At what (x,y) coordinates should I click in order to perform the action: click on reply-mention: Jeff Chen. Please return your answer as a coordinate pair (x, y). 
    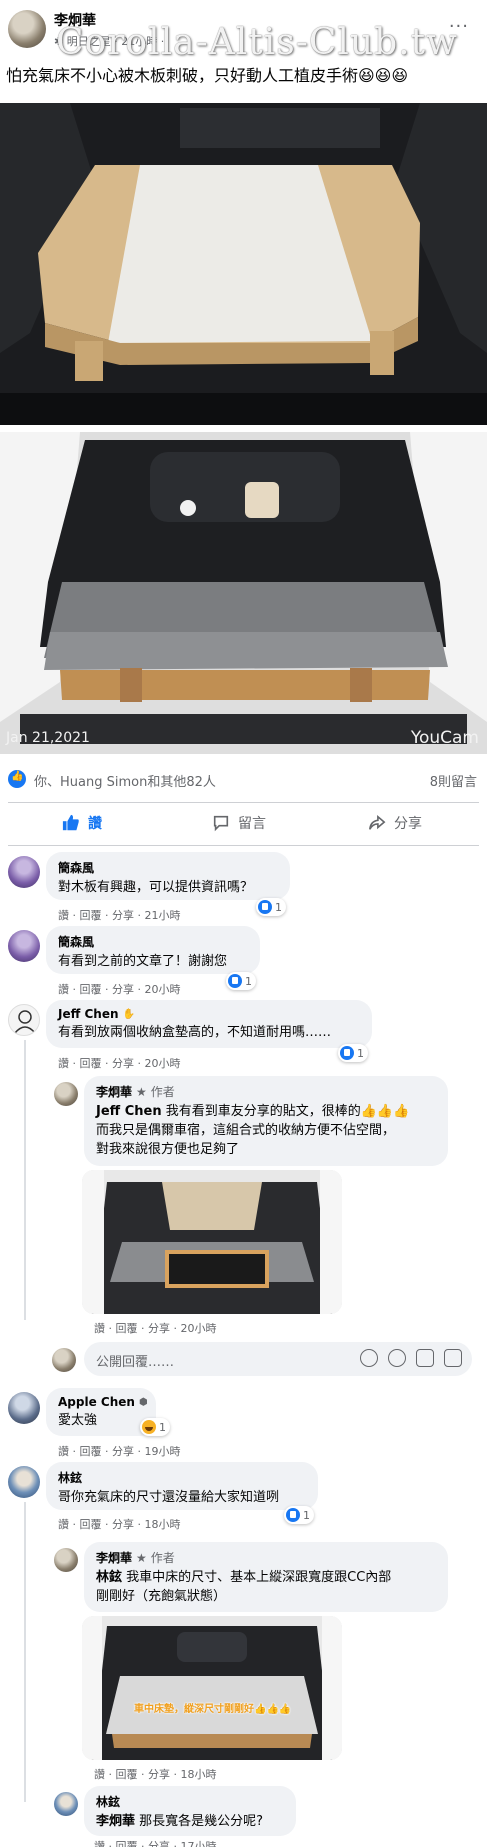
    Looking at the image, I should click on (129, 1111).